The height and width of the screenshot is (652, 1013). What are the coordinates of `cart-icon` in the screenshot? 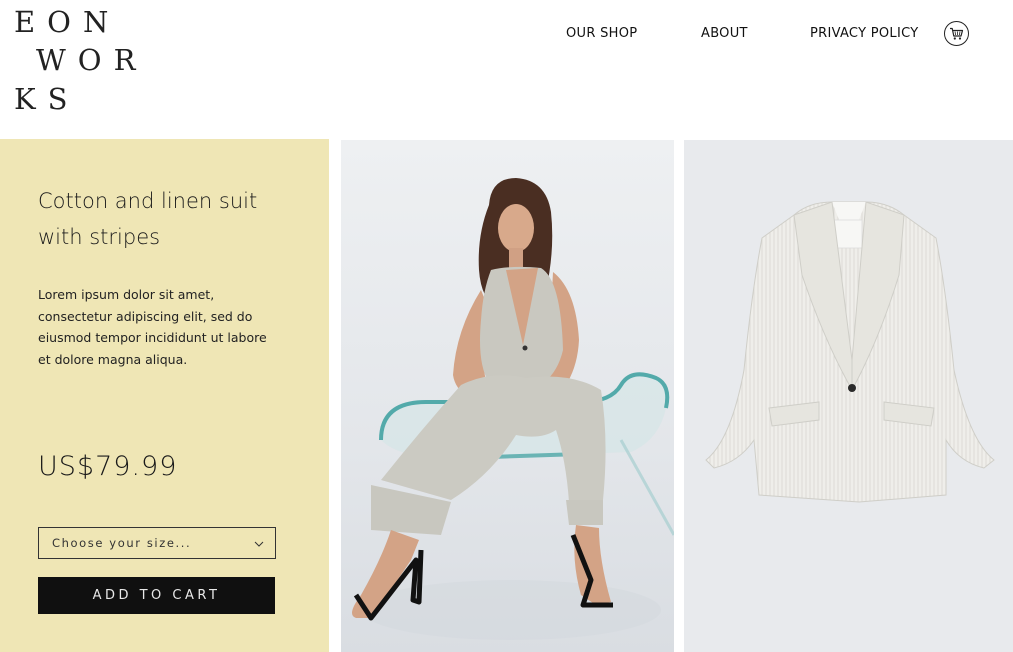 It's located at (957, 33).